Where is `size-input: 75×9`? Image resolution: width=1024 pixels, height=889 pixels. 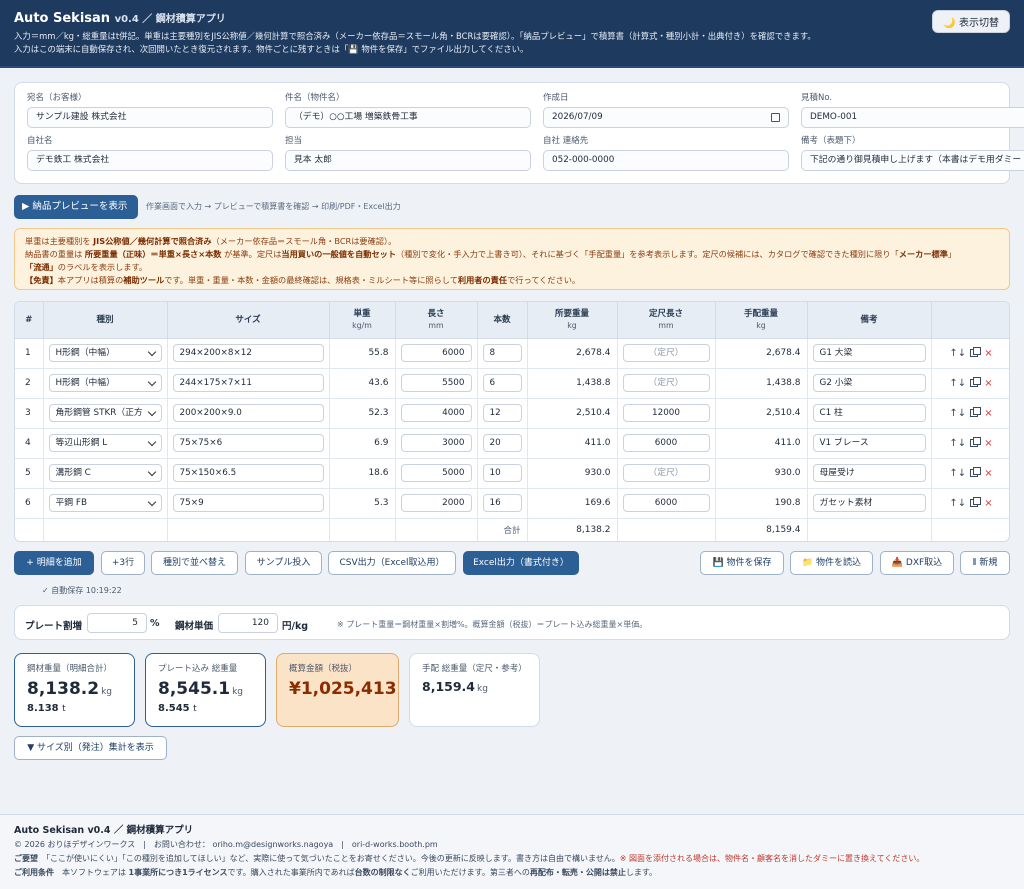 size-input: 75×9 is located at coordinates (248, 503).